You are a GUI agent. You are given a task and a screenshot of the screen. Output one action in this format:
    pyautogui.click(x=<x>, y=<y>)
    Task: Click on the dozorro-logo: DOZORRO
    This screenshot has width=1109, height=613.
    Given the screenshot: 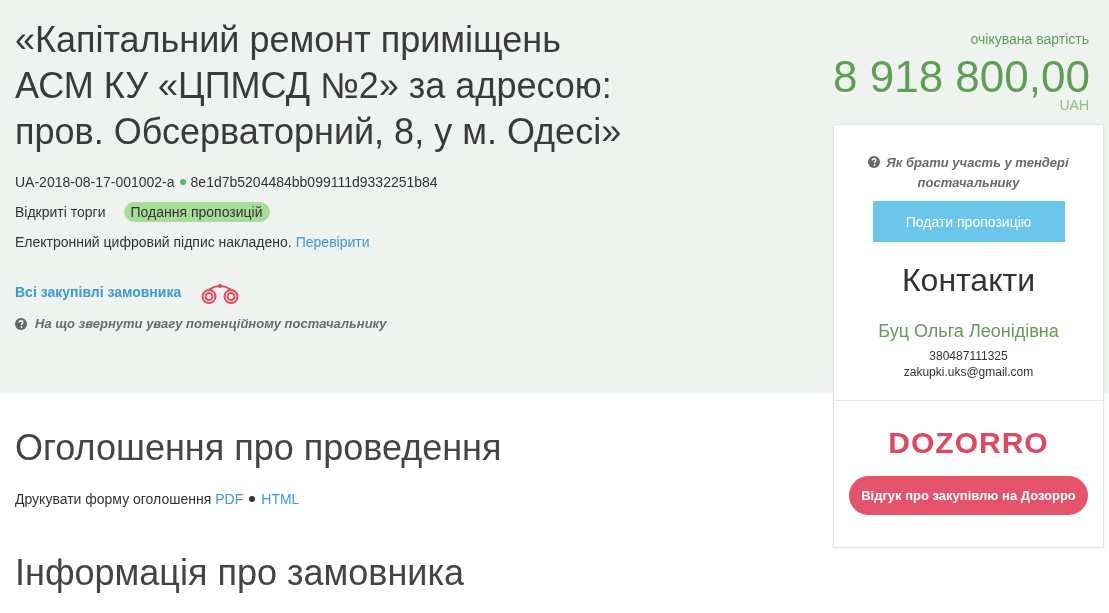 What is the action you would take?
    pyautogui.click(x=968, y=443)
    